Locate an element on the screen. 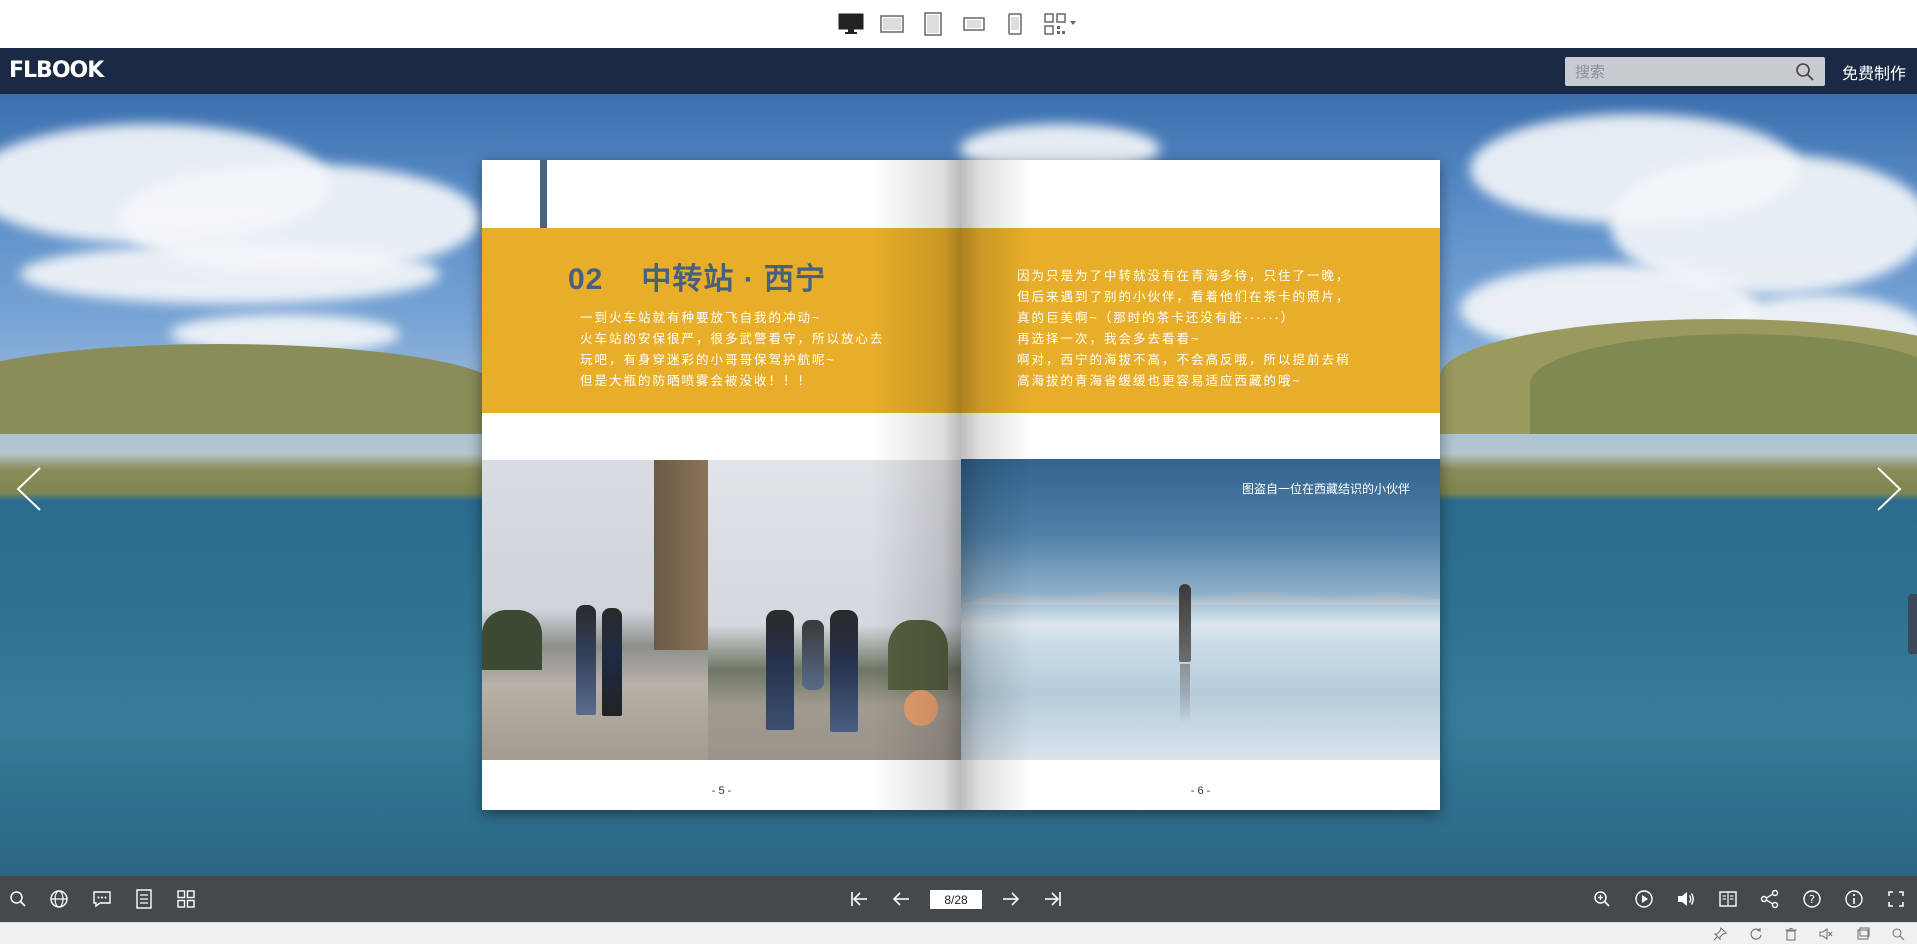 This screenshot has height=944, width=1917. sound-icon is located at coordinates (1686, 899).